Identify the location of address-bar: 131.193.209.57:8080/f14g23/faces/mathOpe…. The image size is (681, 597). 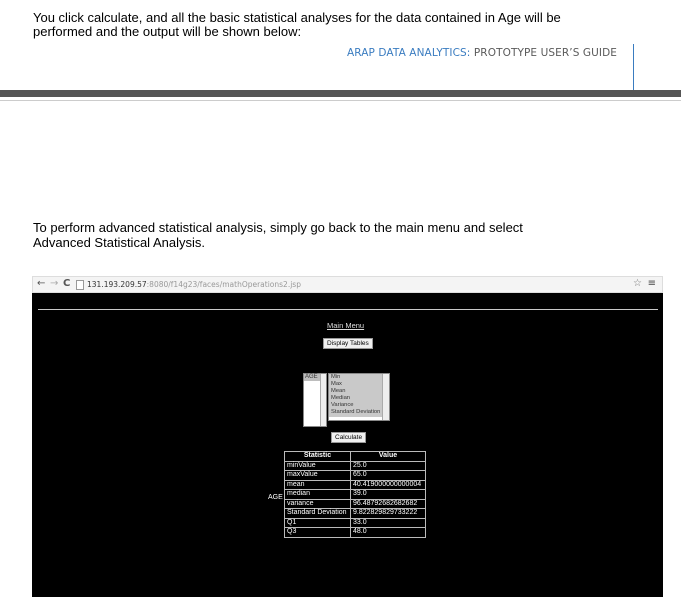
(194, 284).